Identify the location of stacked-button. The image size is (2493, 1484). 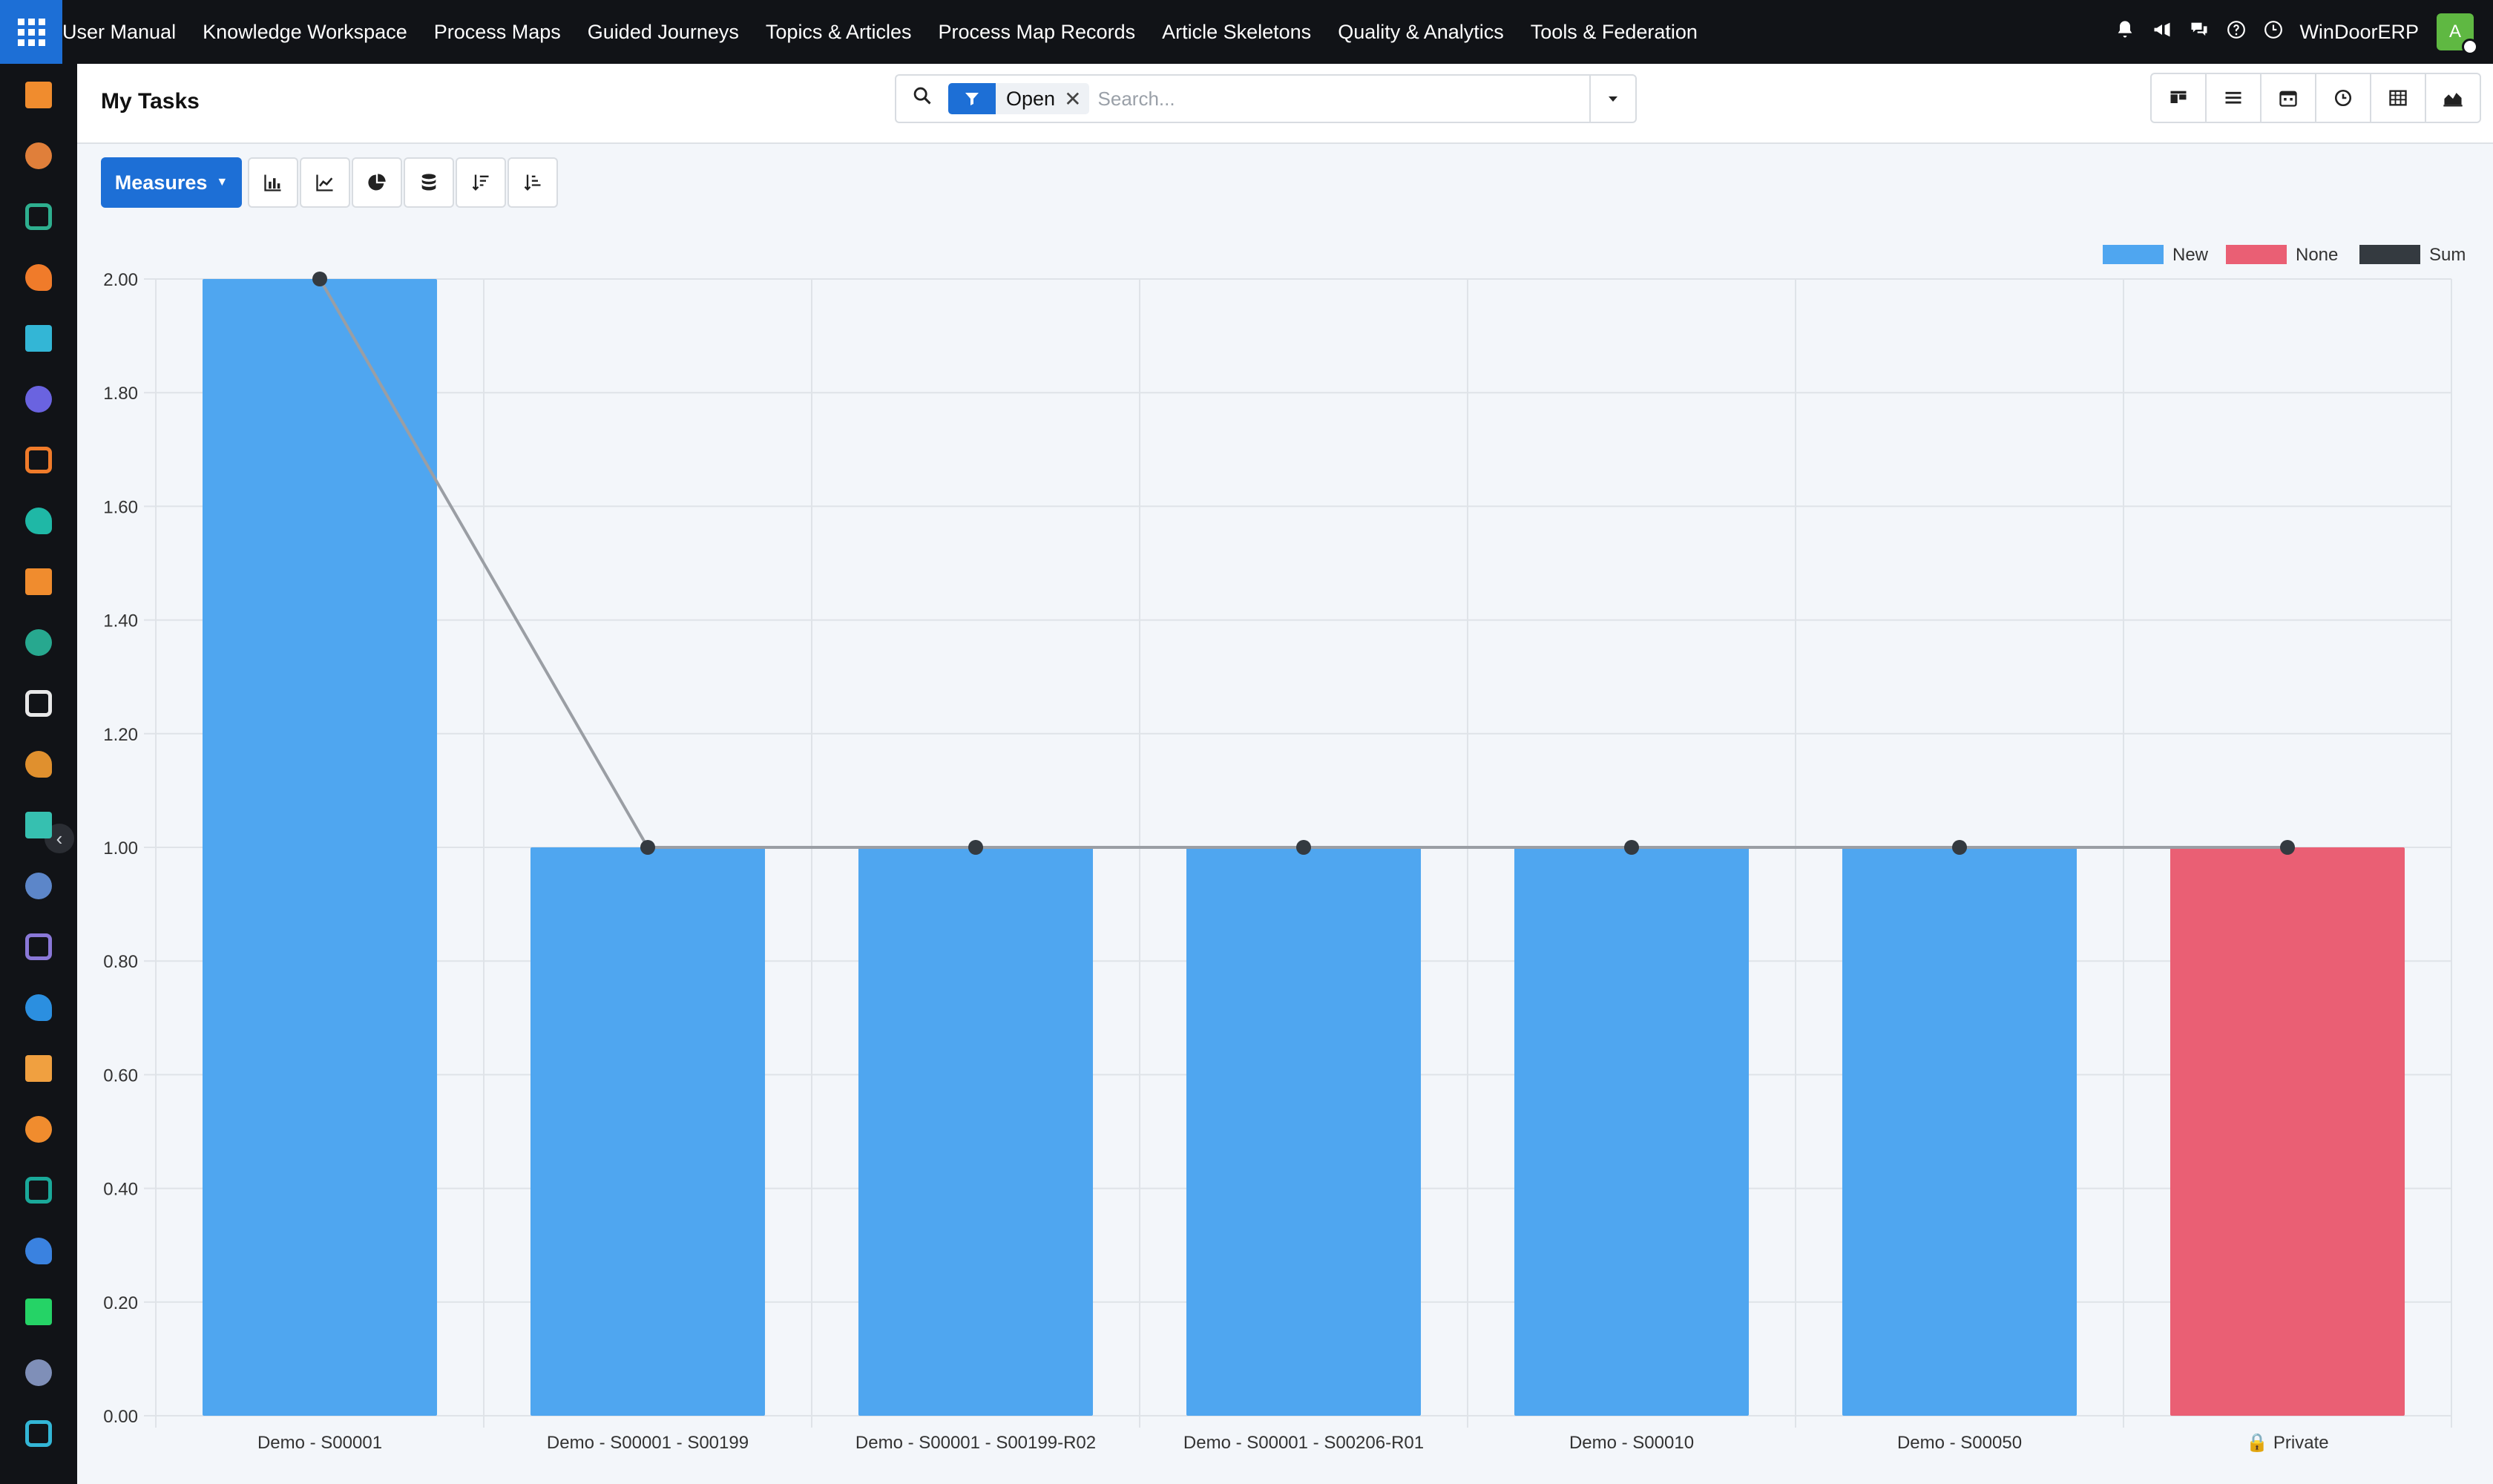
(429, 182).